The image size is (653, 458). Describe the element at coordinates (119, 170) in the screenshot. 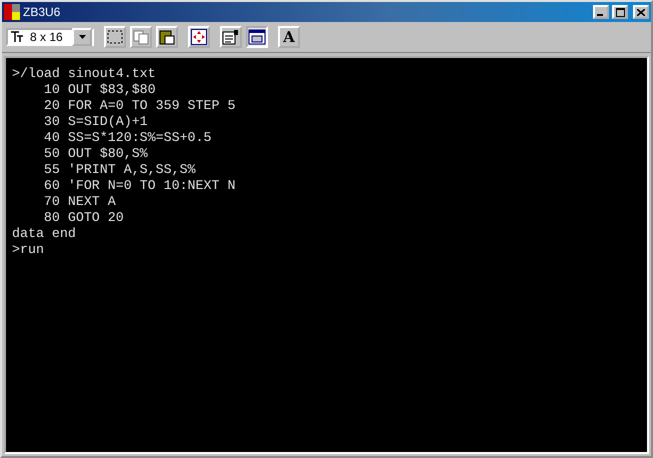

I see `terminal-line: 55 'PRINT A,S,SS,S%` at that location.